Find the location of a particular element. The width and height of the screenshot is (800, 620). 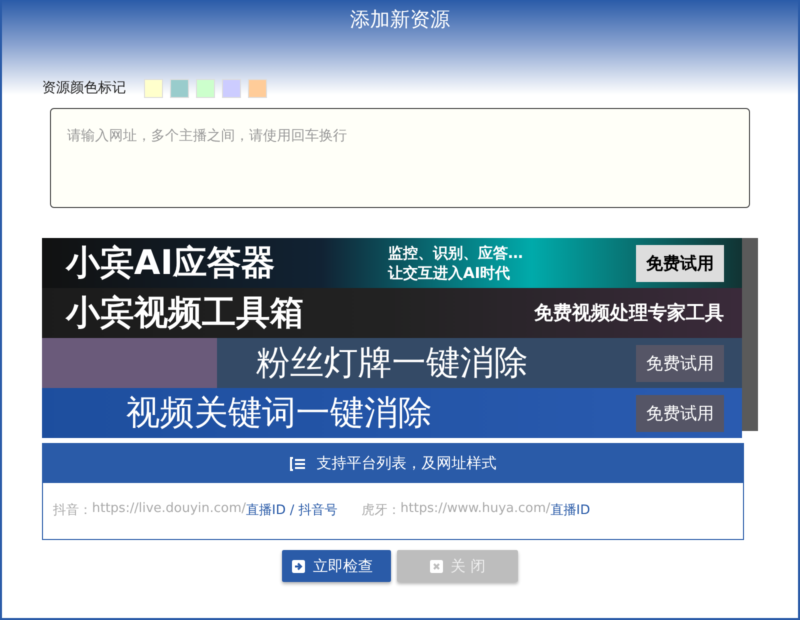

banner-title: 小宾AI应答器 is located at coordinates (170, 263).